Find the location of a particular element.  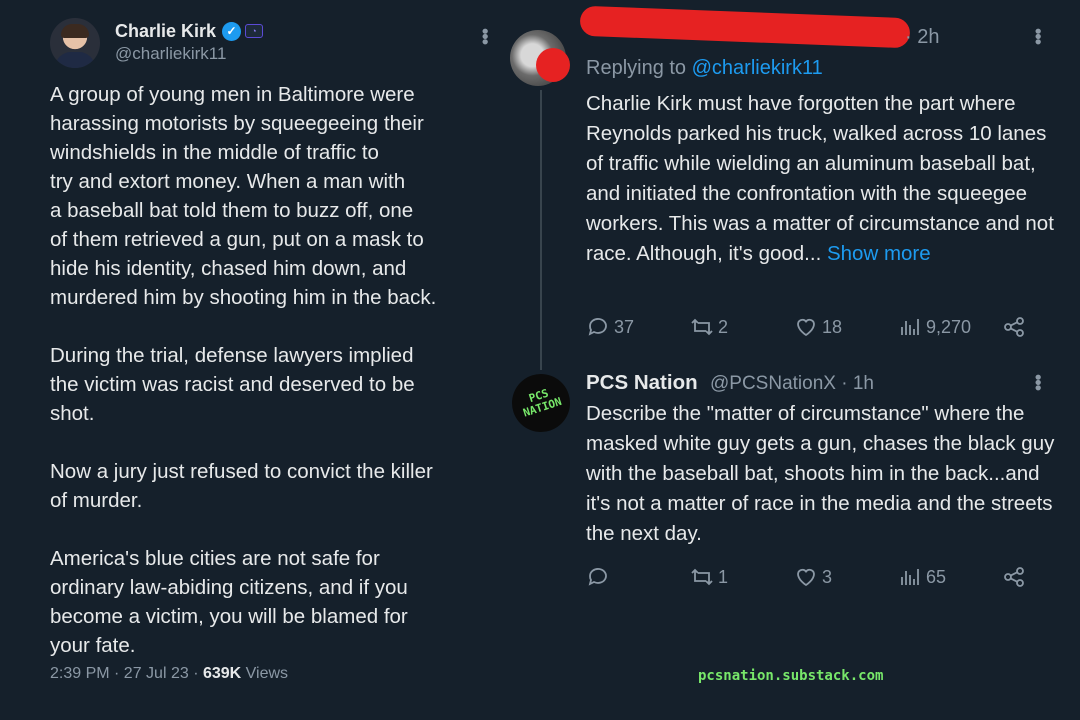

avatar is located at coordinates (75, 43).